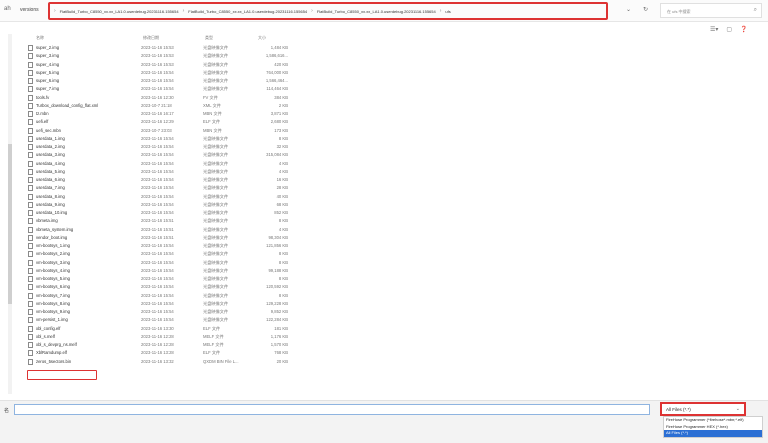 Image resolution: width=768 pixels, height=443 pixels. What do you see at coordinates (53, 245) in the screenshot?
I see `file-name: vm-bootsys_1.img` at bounding box center [53, 245].